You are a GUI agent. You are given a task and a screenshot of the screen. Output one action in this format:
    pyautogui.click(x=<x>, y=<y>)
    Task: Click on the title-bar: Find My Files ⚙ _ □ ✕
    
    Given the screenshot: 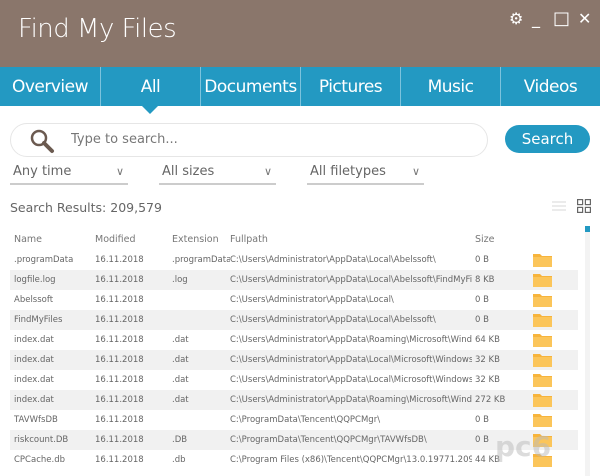 What is the action you would take?
    pyautogui.click(x=300, y=33)
    